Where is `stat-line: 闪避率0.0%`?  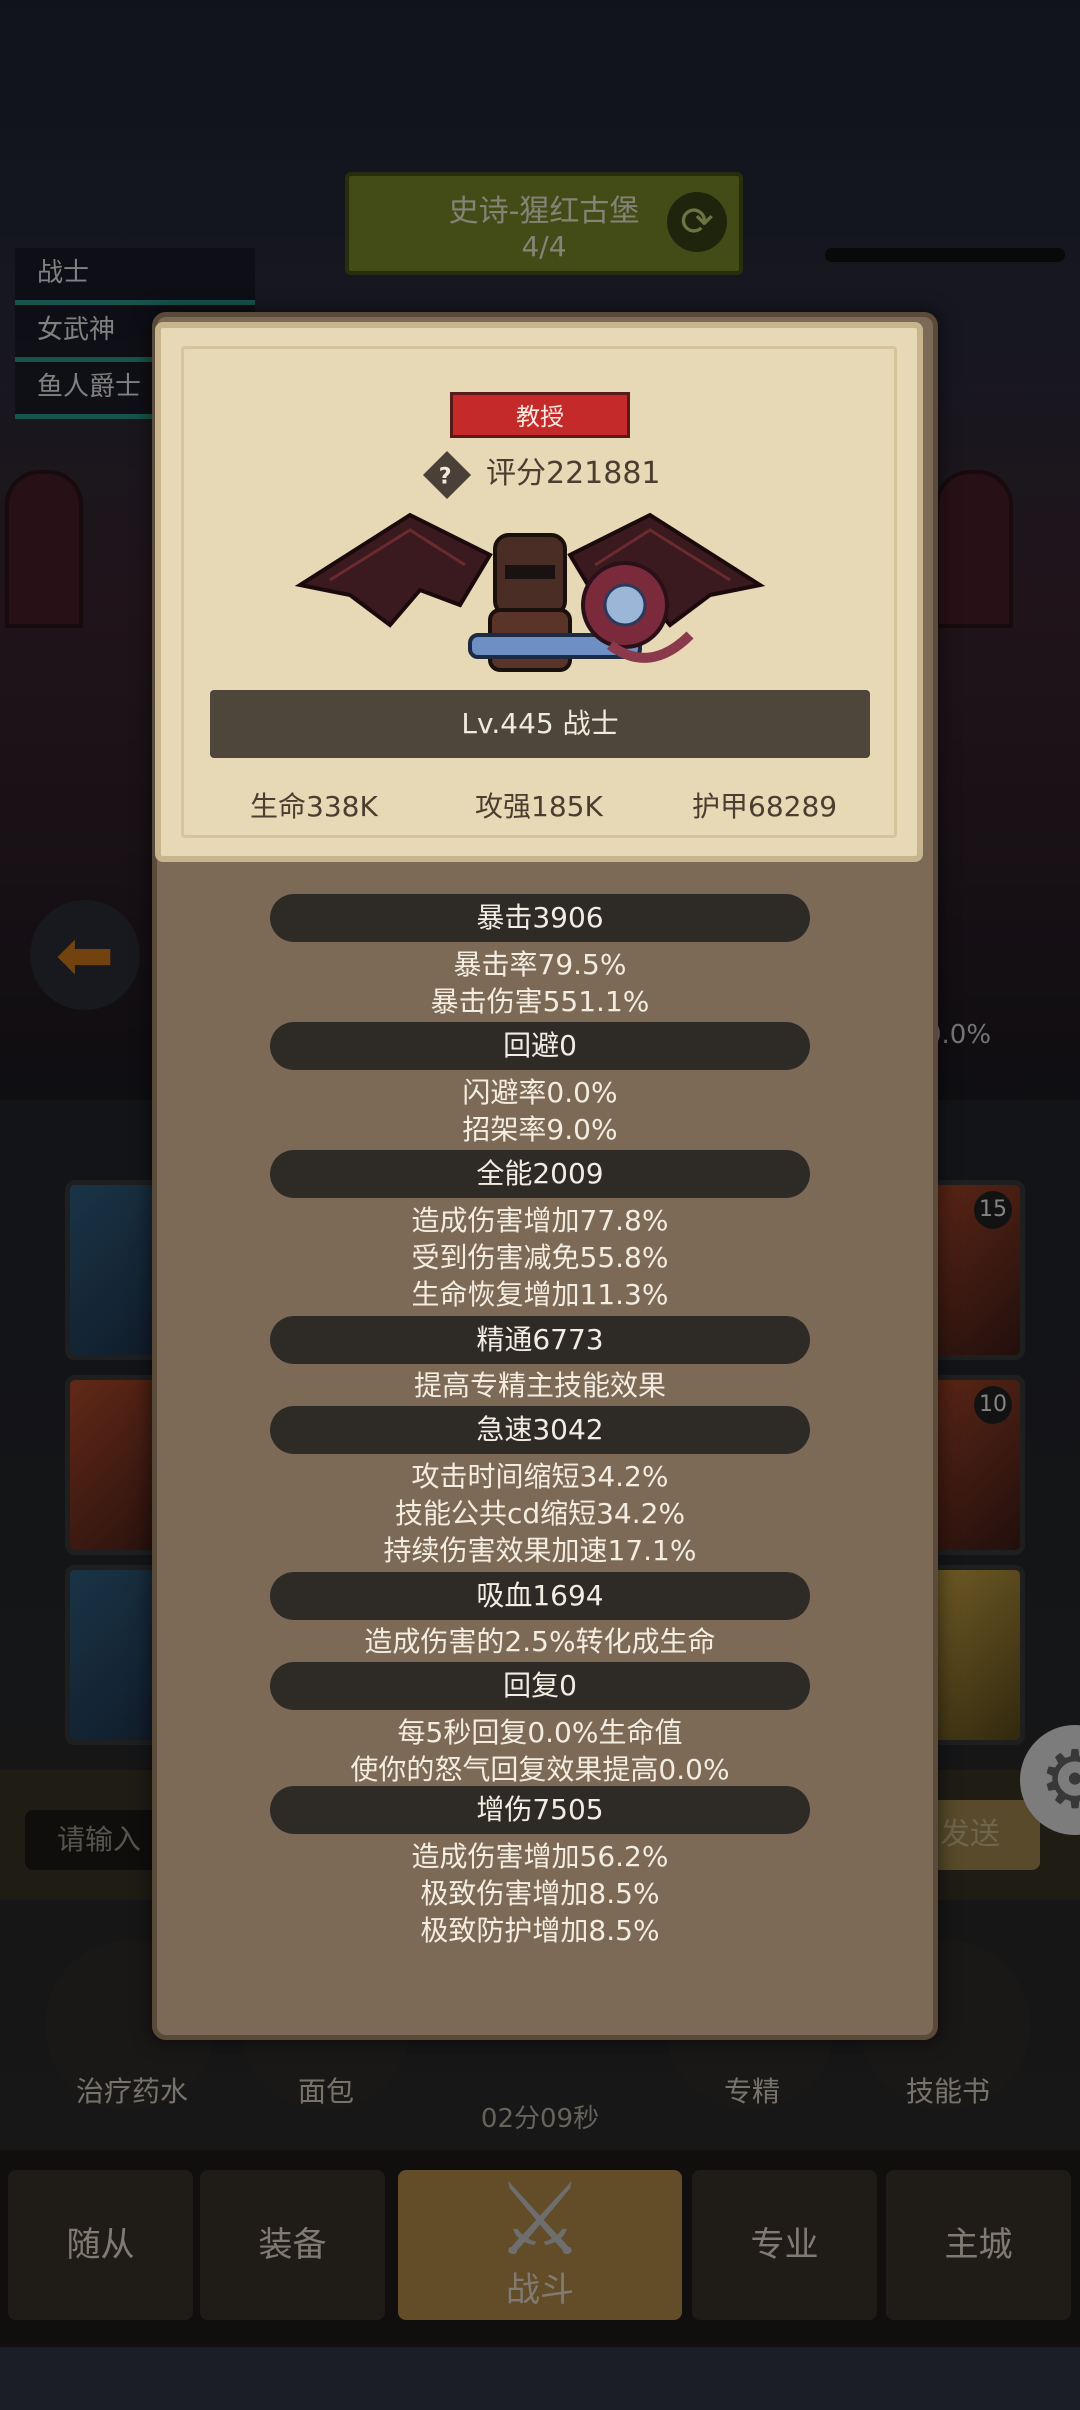
stat-line: 闪避率0.0% is located at coordinates (540, 1092).